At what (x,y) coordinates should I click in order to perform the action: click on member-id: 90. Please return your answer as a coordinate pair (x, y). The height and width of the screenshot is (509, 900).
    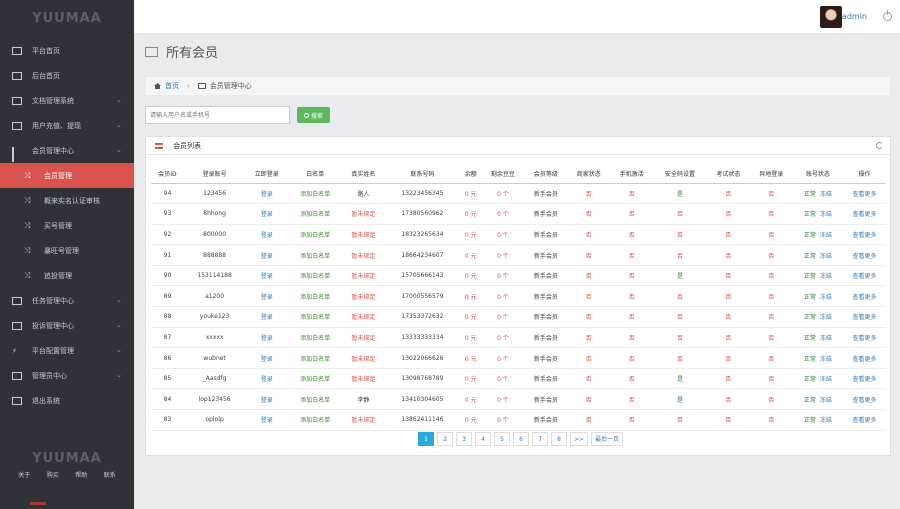
    Looking at the image, I should click on (167, 276).